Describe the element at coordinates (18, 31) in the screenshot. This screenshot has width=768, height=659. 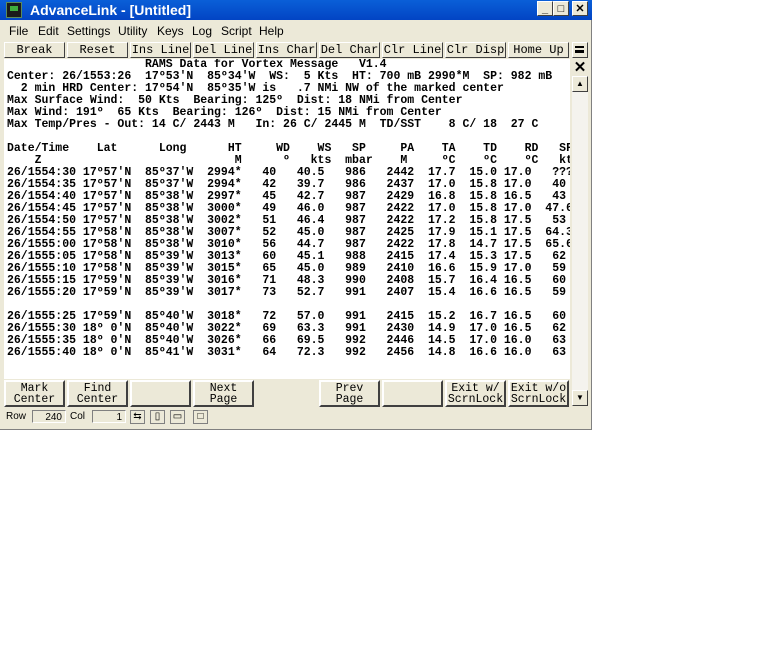
I see `menu-file: File` at that location.